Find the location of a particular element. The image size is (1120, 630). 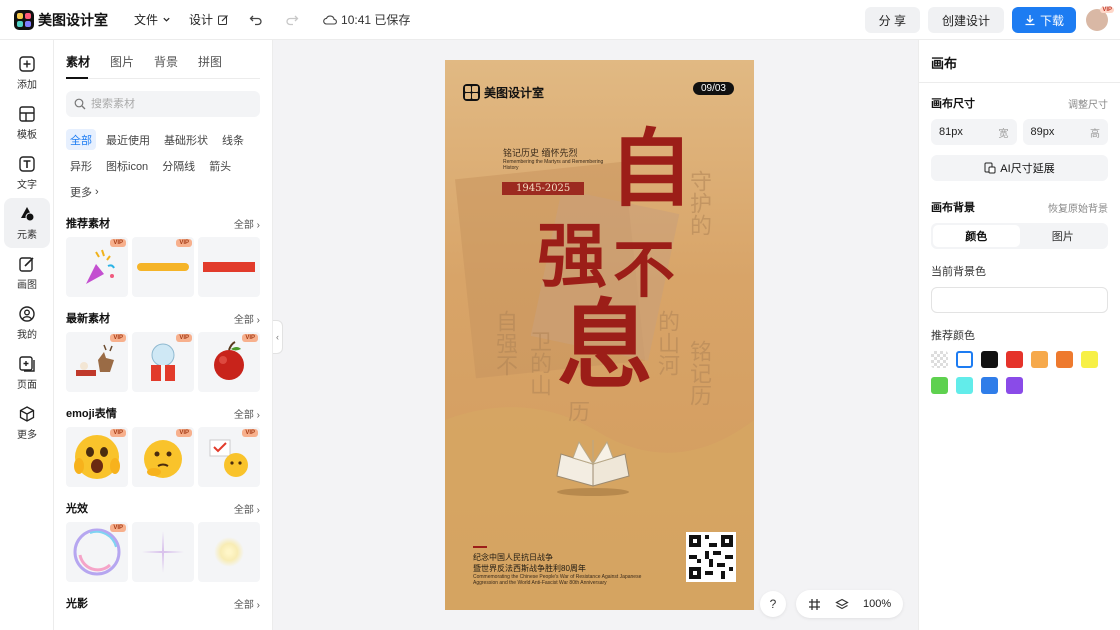

canvas-bg-label: 画布背景 is located at coordinates (953, 208).